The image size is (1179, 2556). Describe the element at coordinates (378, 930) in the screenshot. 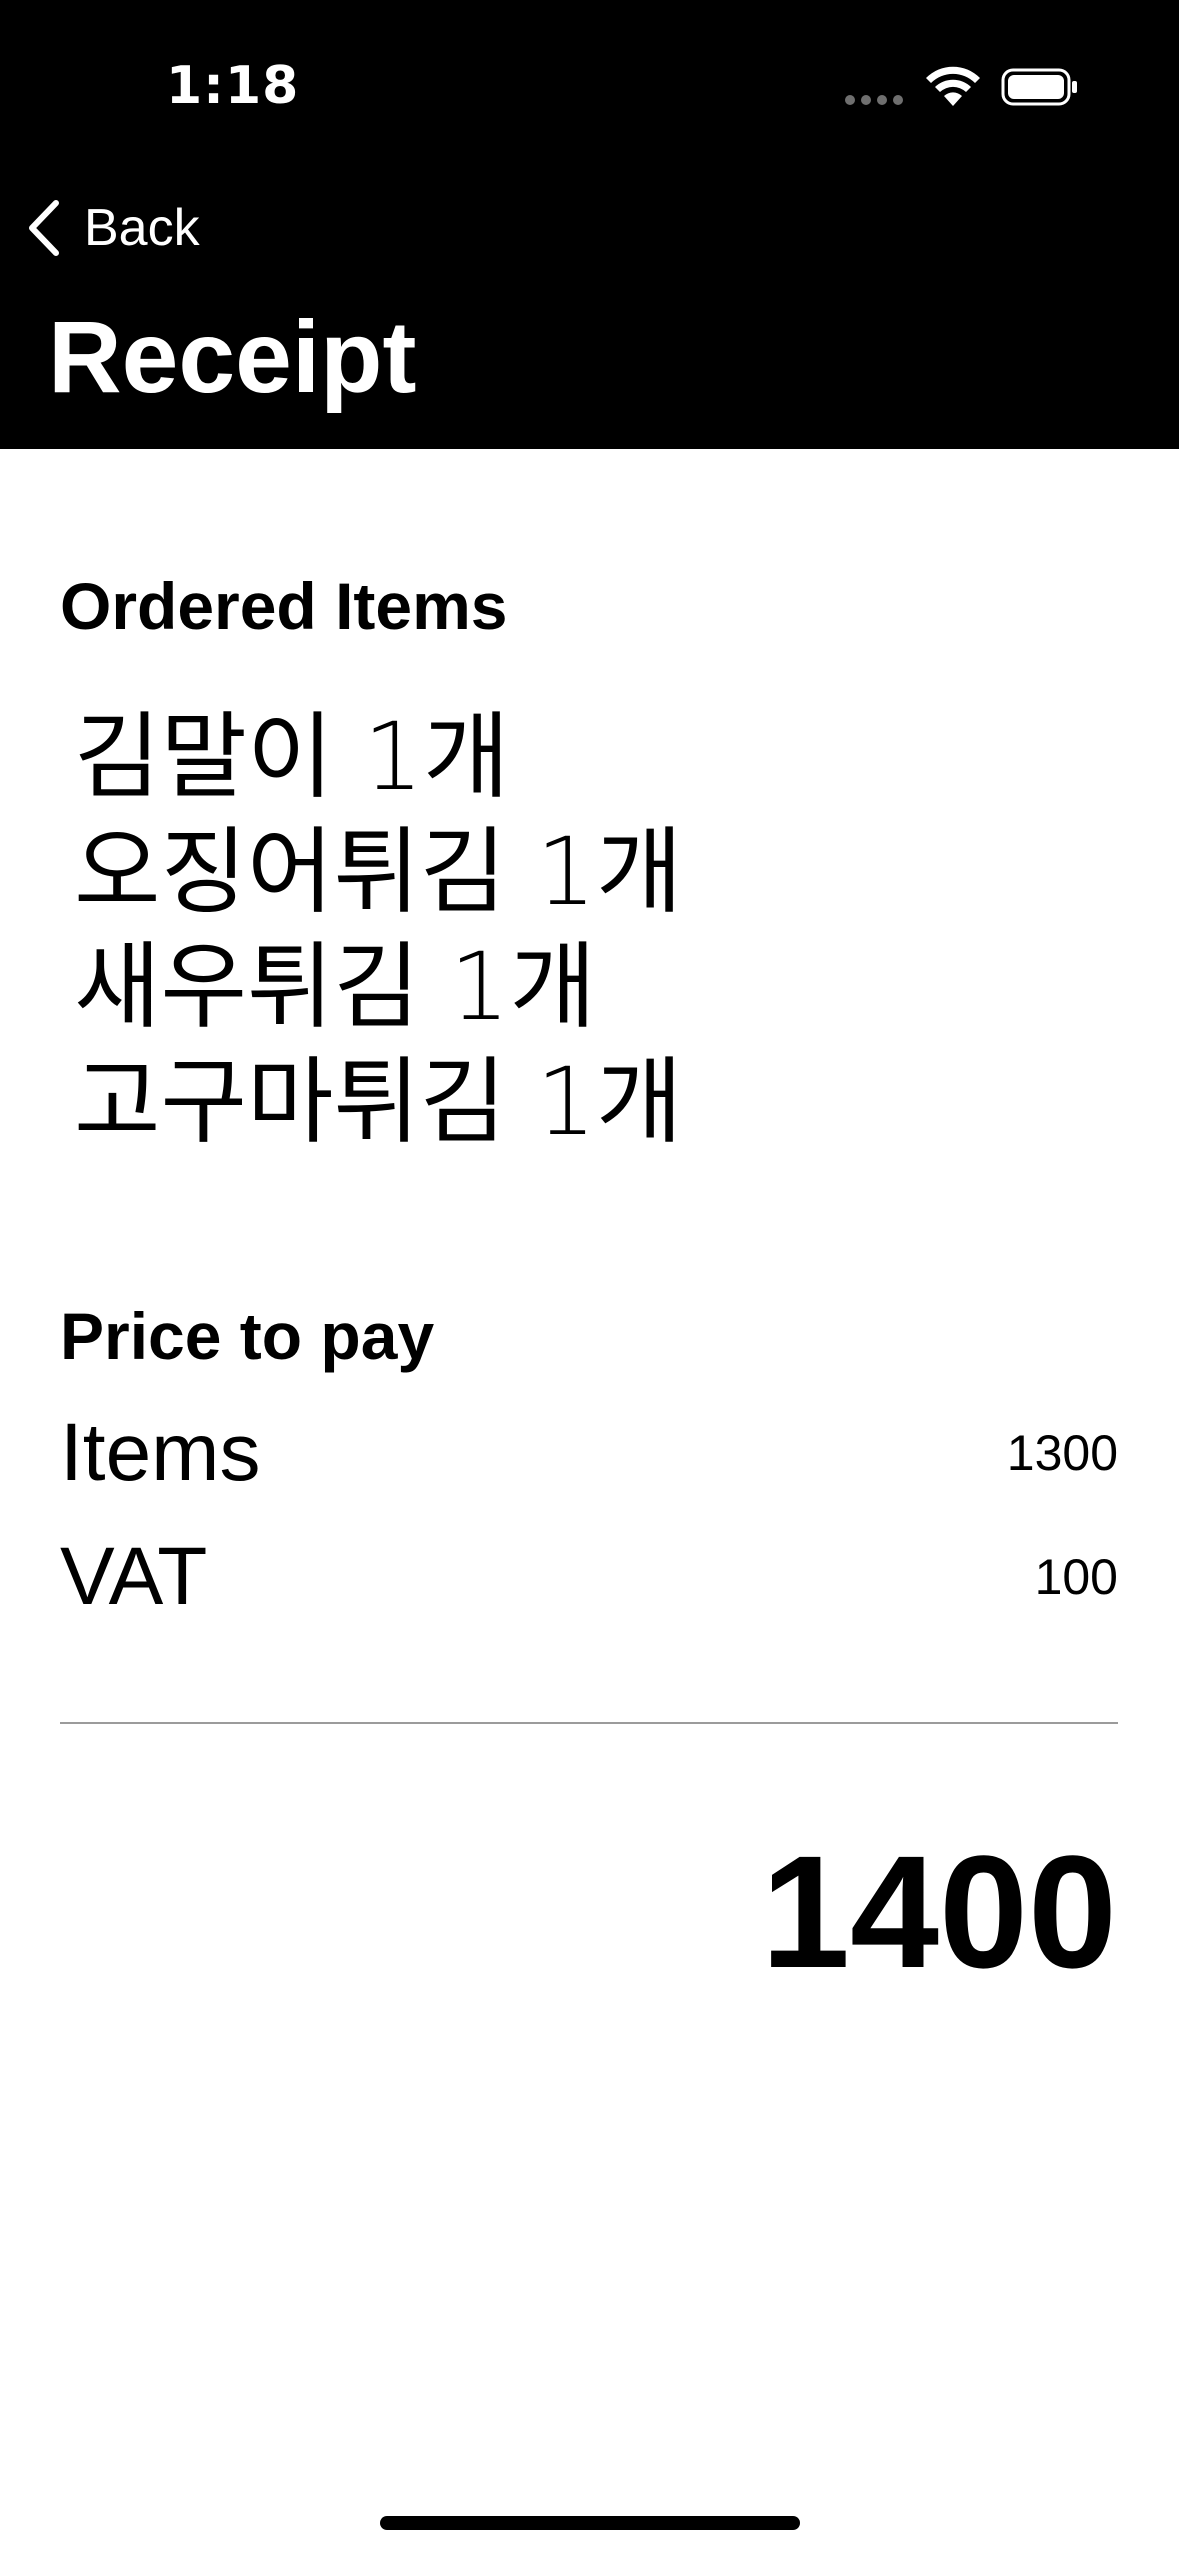

I see `ordered-items-list: 김말이 1개 오징어튀김 1개 새우튀김 1개 고구마튀김 1개` at that location.